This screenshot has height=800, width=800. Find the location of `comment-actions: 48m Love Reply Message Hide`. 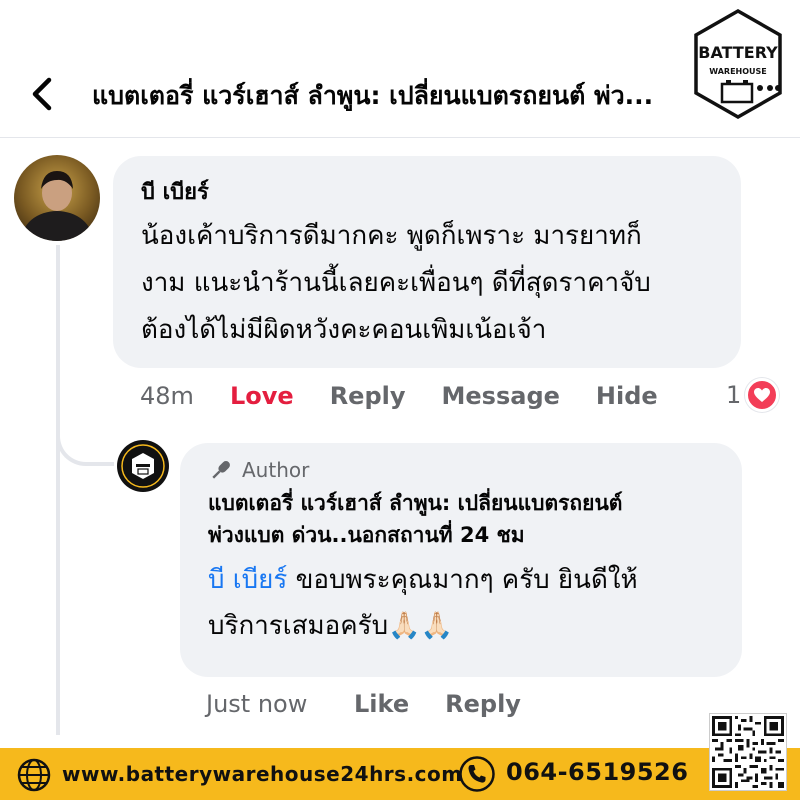

comment-actions: 48m Love Reply Message Hide is located at coordinates (417, 396).